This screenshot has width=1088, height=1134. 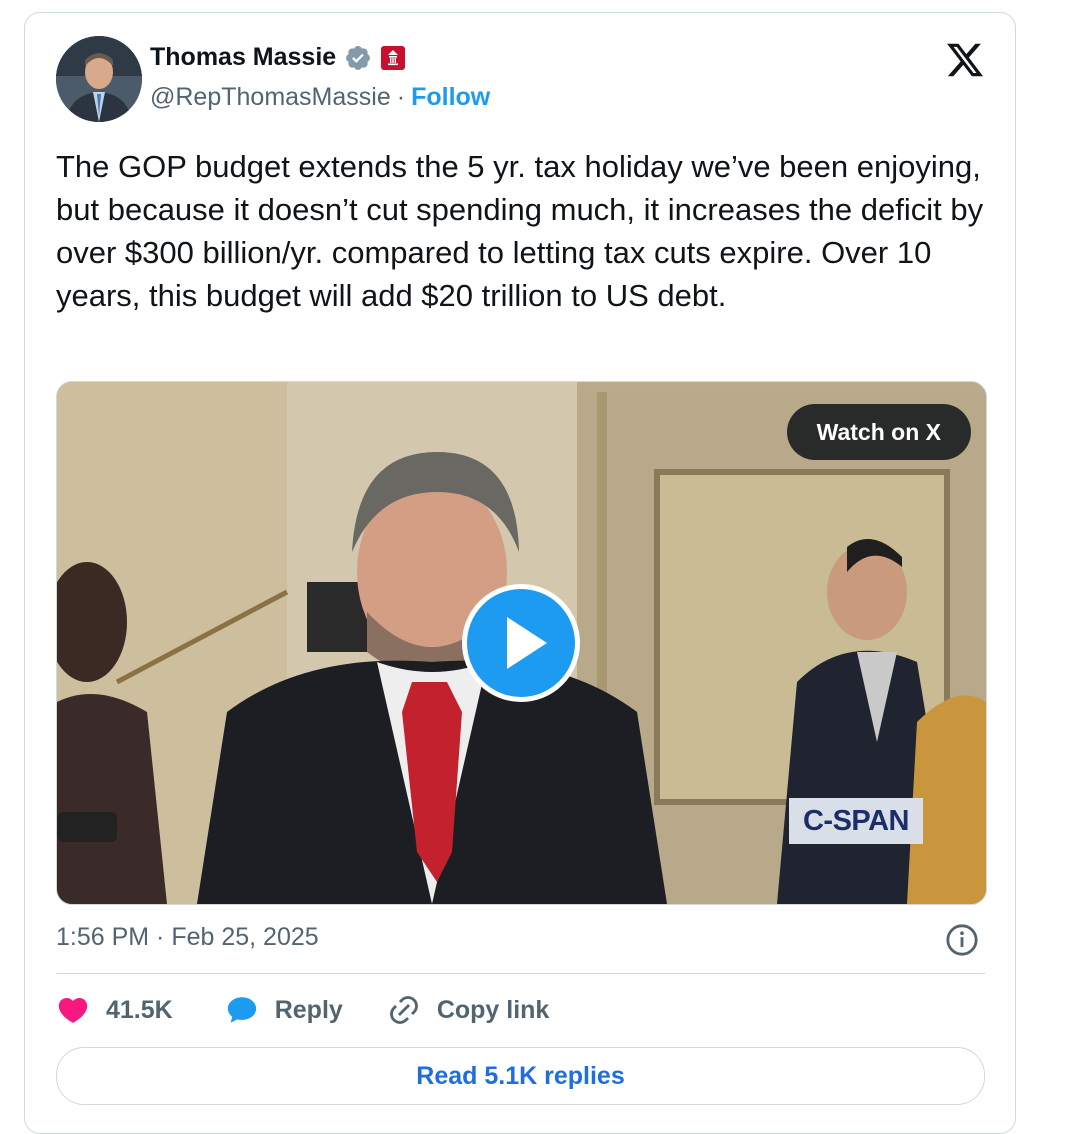 I want to click on verified-badge-icon, so click(x=358, y=57).